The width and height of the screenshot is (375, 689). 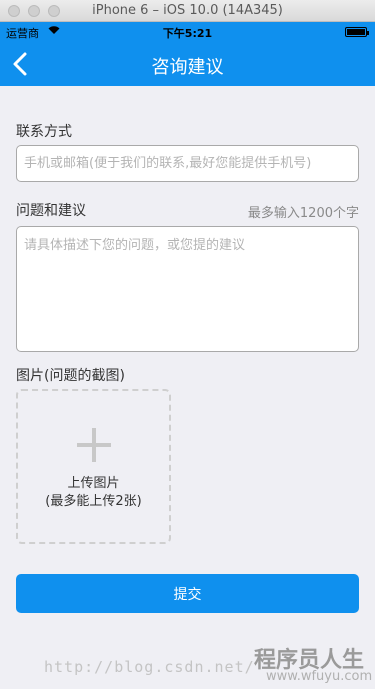 What do you see at coordinates (93, 483) in the screenshot?
I see `upload-label: 上传图片` at bounding box center [93, 483].